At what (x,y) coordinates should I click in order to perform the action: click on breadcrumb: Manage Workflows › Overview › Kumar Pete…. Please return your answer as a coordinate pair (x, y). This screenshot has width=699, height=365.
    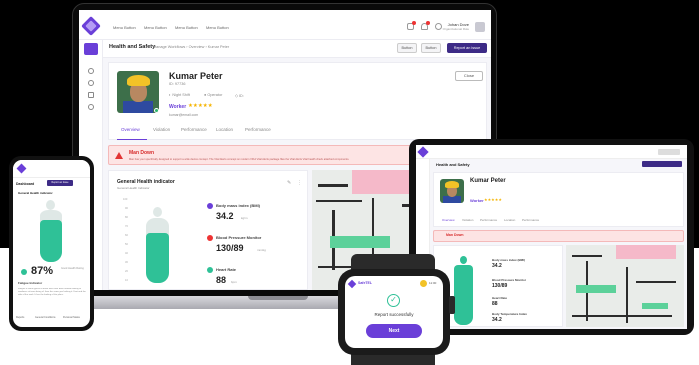
    Looking at the image, I should click on (191, 47).